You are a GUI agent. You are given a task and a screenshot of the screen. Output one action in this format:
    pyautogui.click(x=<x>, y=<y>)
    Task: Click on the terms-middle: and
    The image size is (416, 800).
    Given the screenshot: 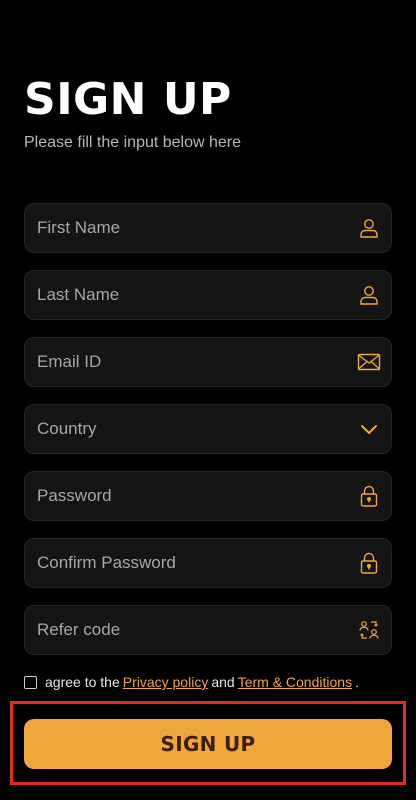 What is the action you would take?
    pyautogui.click(x=223, y=682)
    